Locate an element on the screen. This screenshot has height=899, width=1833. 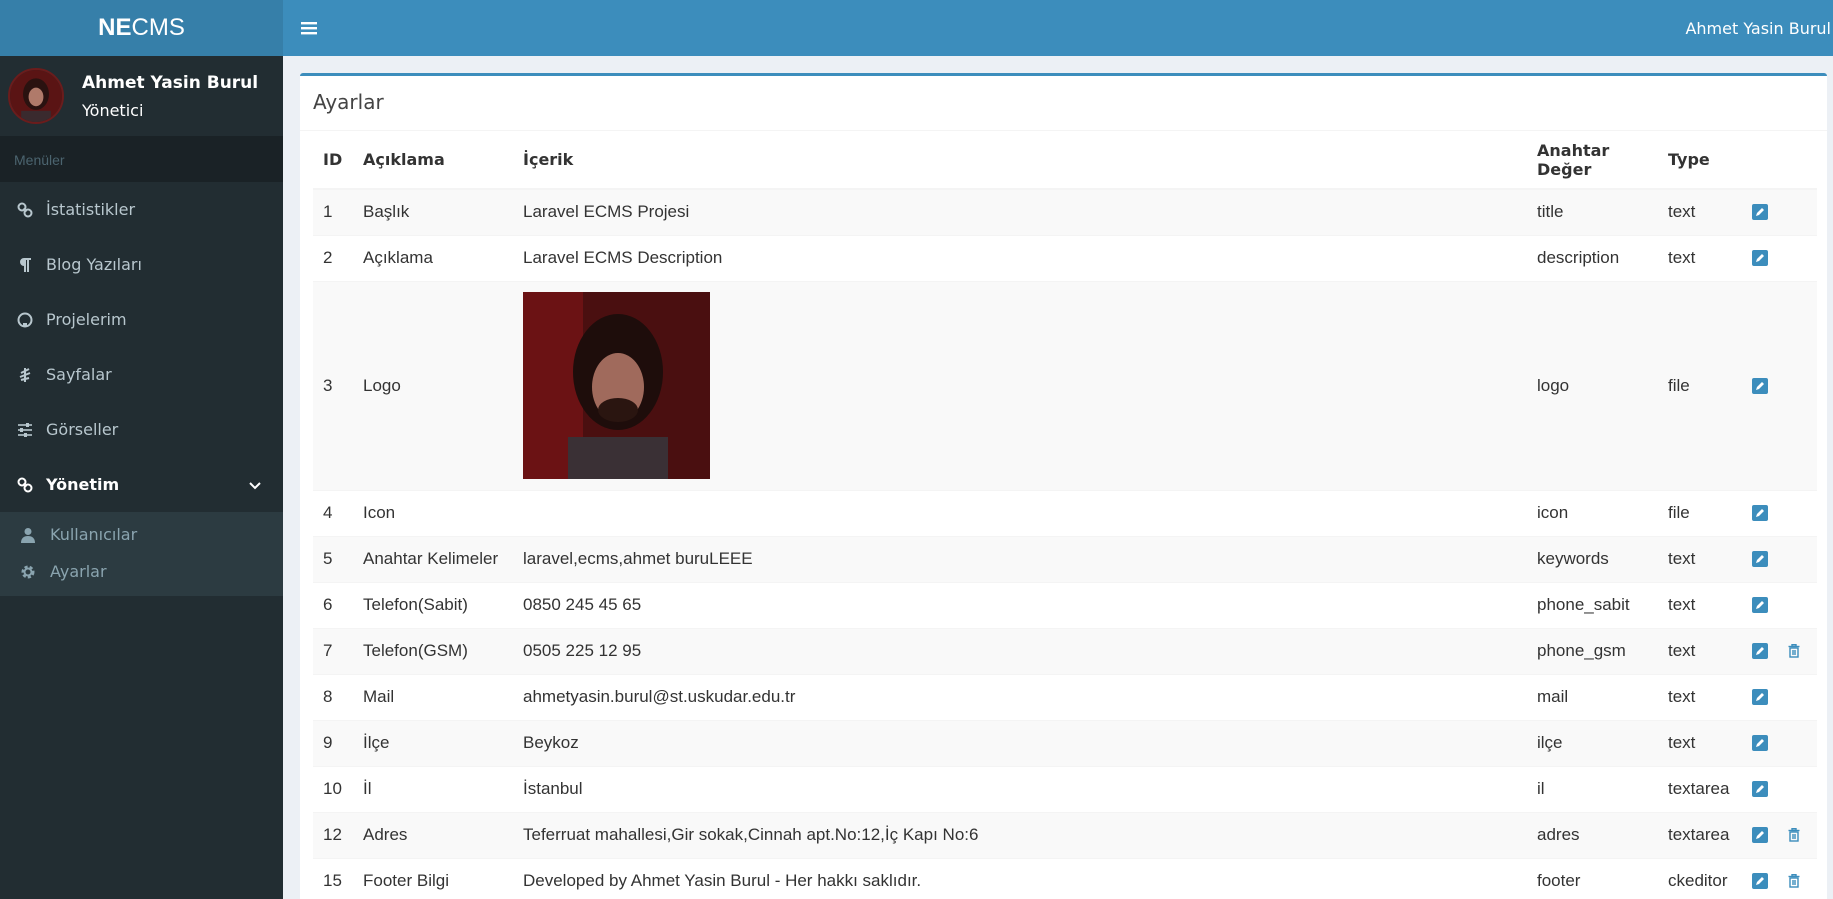
cell-type: ckeditor is located at coordinates (1700, 878).